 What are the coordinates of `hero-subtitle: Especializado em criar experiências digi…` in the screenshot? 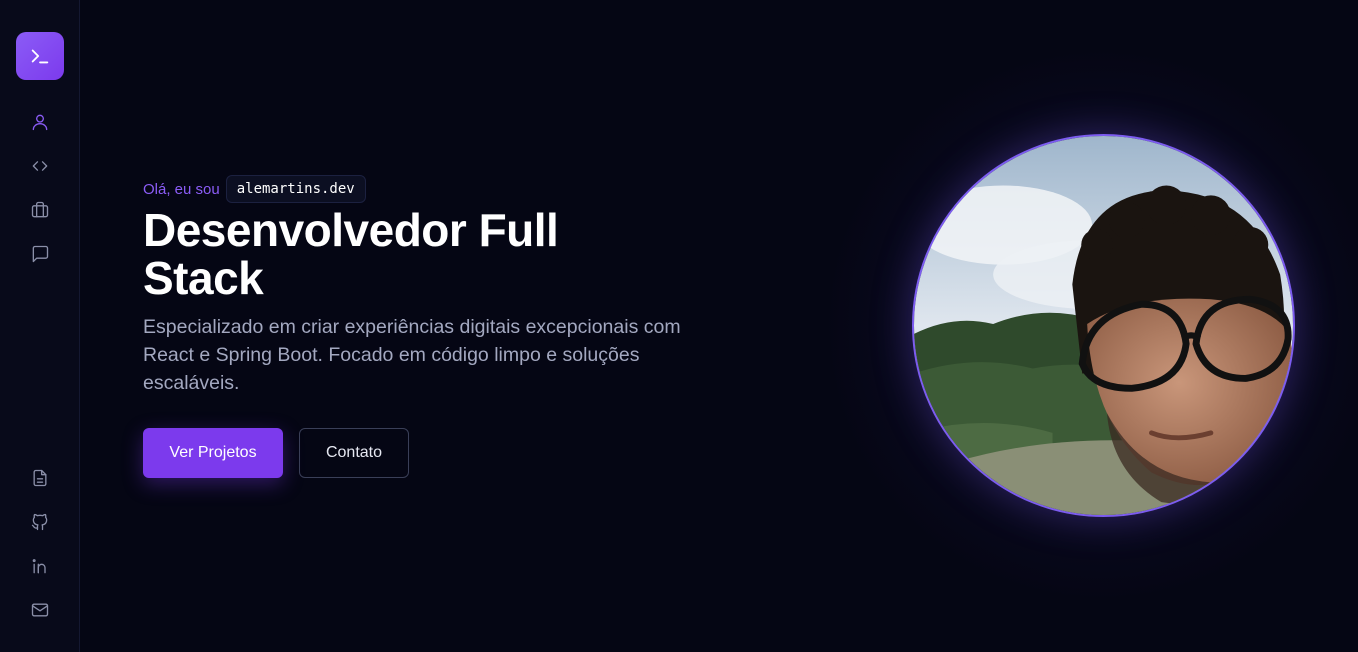 It's located at (412, 355).